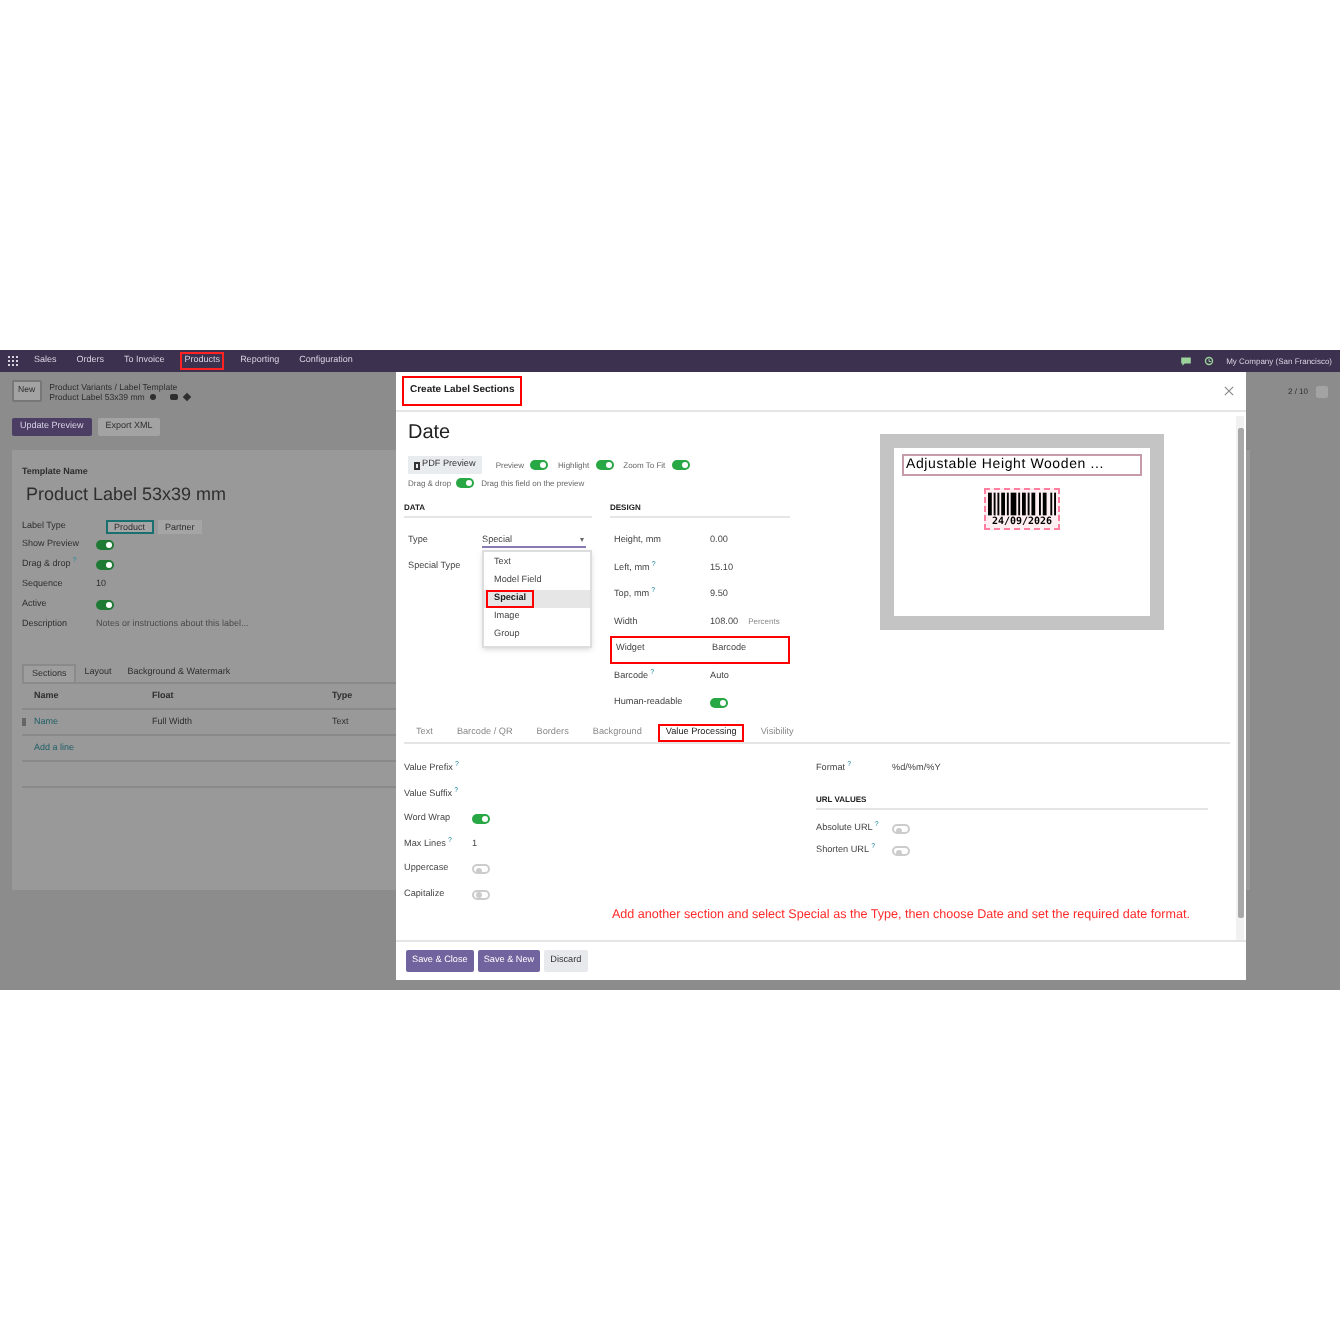 This screenshot has width=1340, height=1340. Describe the element at coordinates (417, 465) in the screenshot. I see `document-icon` at that location.